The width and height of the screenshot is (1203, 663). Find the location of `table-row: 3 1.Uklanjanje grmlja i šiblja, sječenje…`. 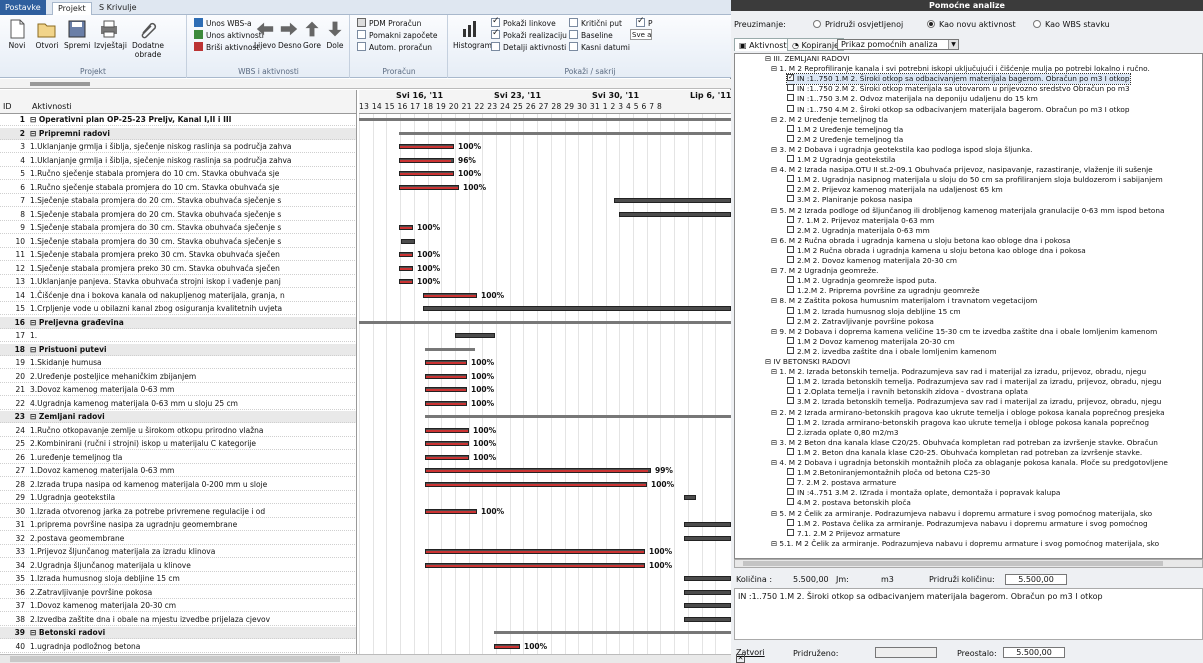

table-row: 3 1.Uklanjanje grmlja i šiblja, sječenje… is located at coordinates (178, 147).